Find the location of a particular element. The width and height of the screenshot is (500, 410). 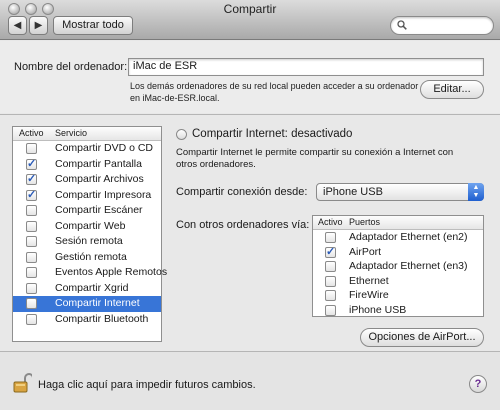

forward-button: ▶ is located at coordinates (38, 25).